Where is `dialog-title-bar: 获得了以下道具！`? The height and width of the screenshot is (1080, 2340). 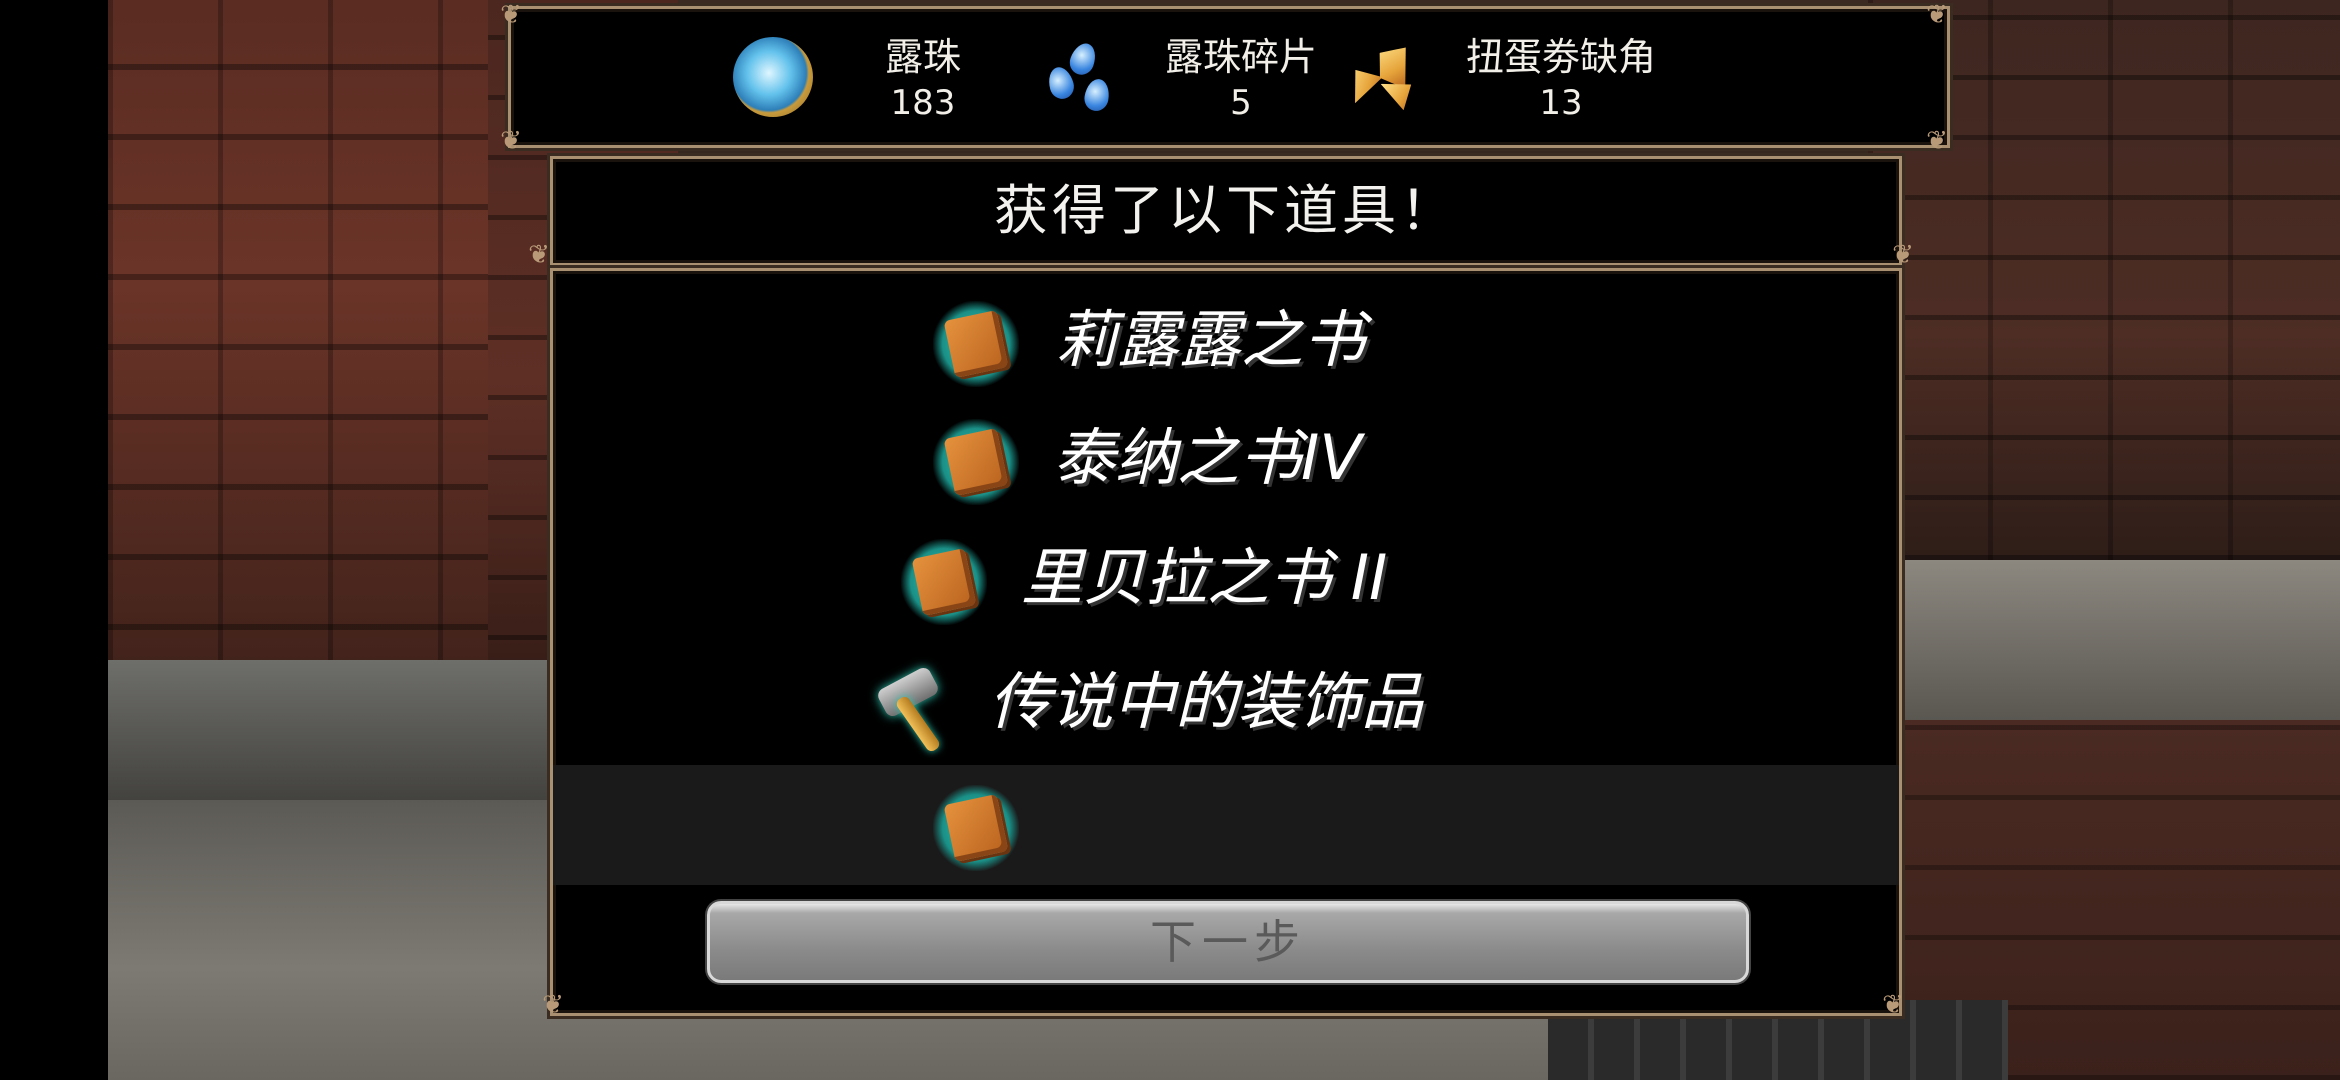
dialog-title-bar: 获得了以下道具！ is located at coordinates (1226, 211).